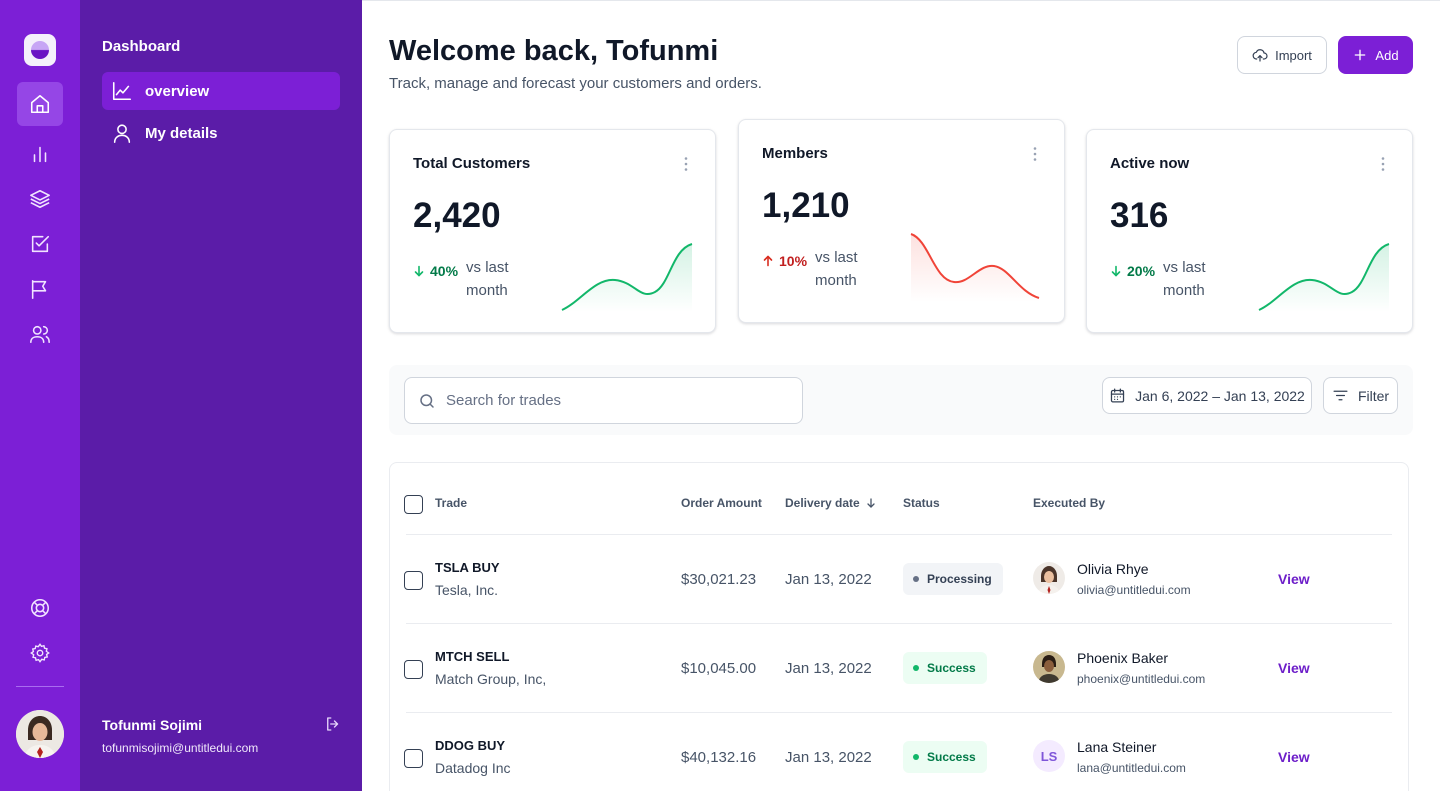  I want to click on stat-title: Active now, so click(1150, 163).